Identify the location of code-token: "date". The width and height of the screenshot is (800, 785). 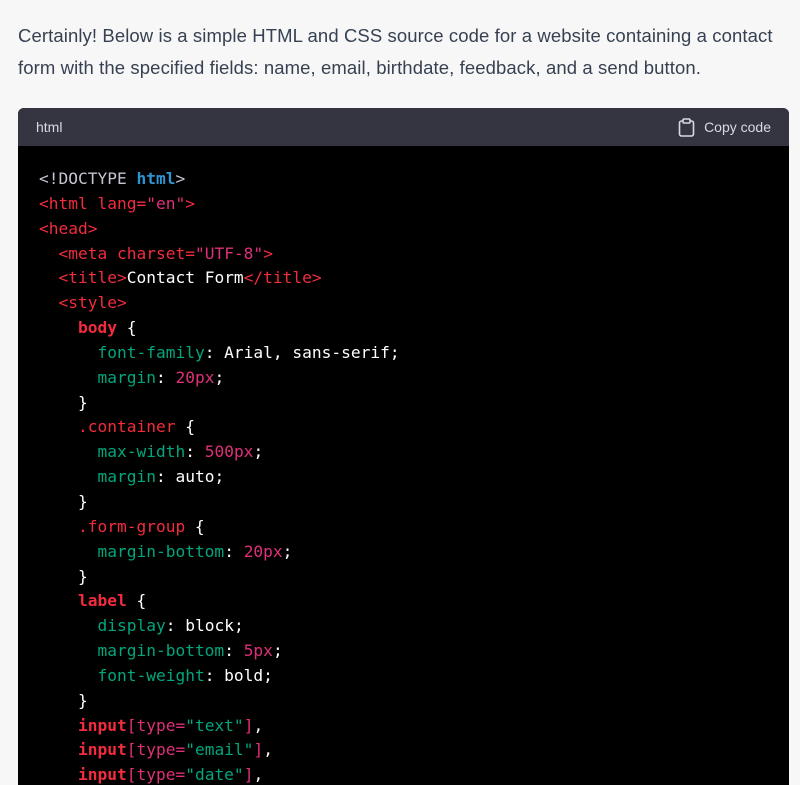
(214, 775).